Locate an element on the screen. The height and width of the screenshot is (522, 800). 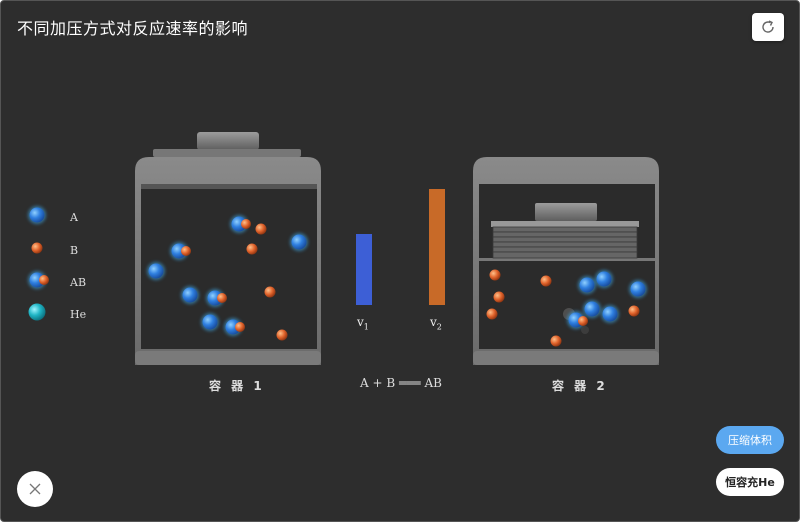
compress-volume-button: 压缩体积 is located at coordinates (750, 440).